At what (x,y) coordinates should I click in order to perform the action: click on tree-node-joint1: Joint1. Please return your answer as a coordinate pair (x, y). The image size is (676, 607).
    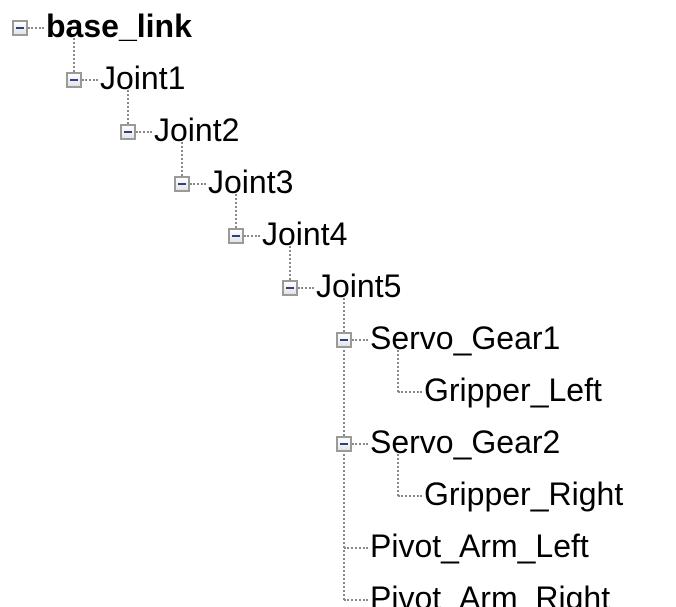
    Looking at the image, I should click on (142, 78).